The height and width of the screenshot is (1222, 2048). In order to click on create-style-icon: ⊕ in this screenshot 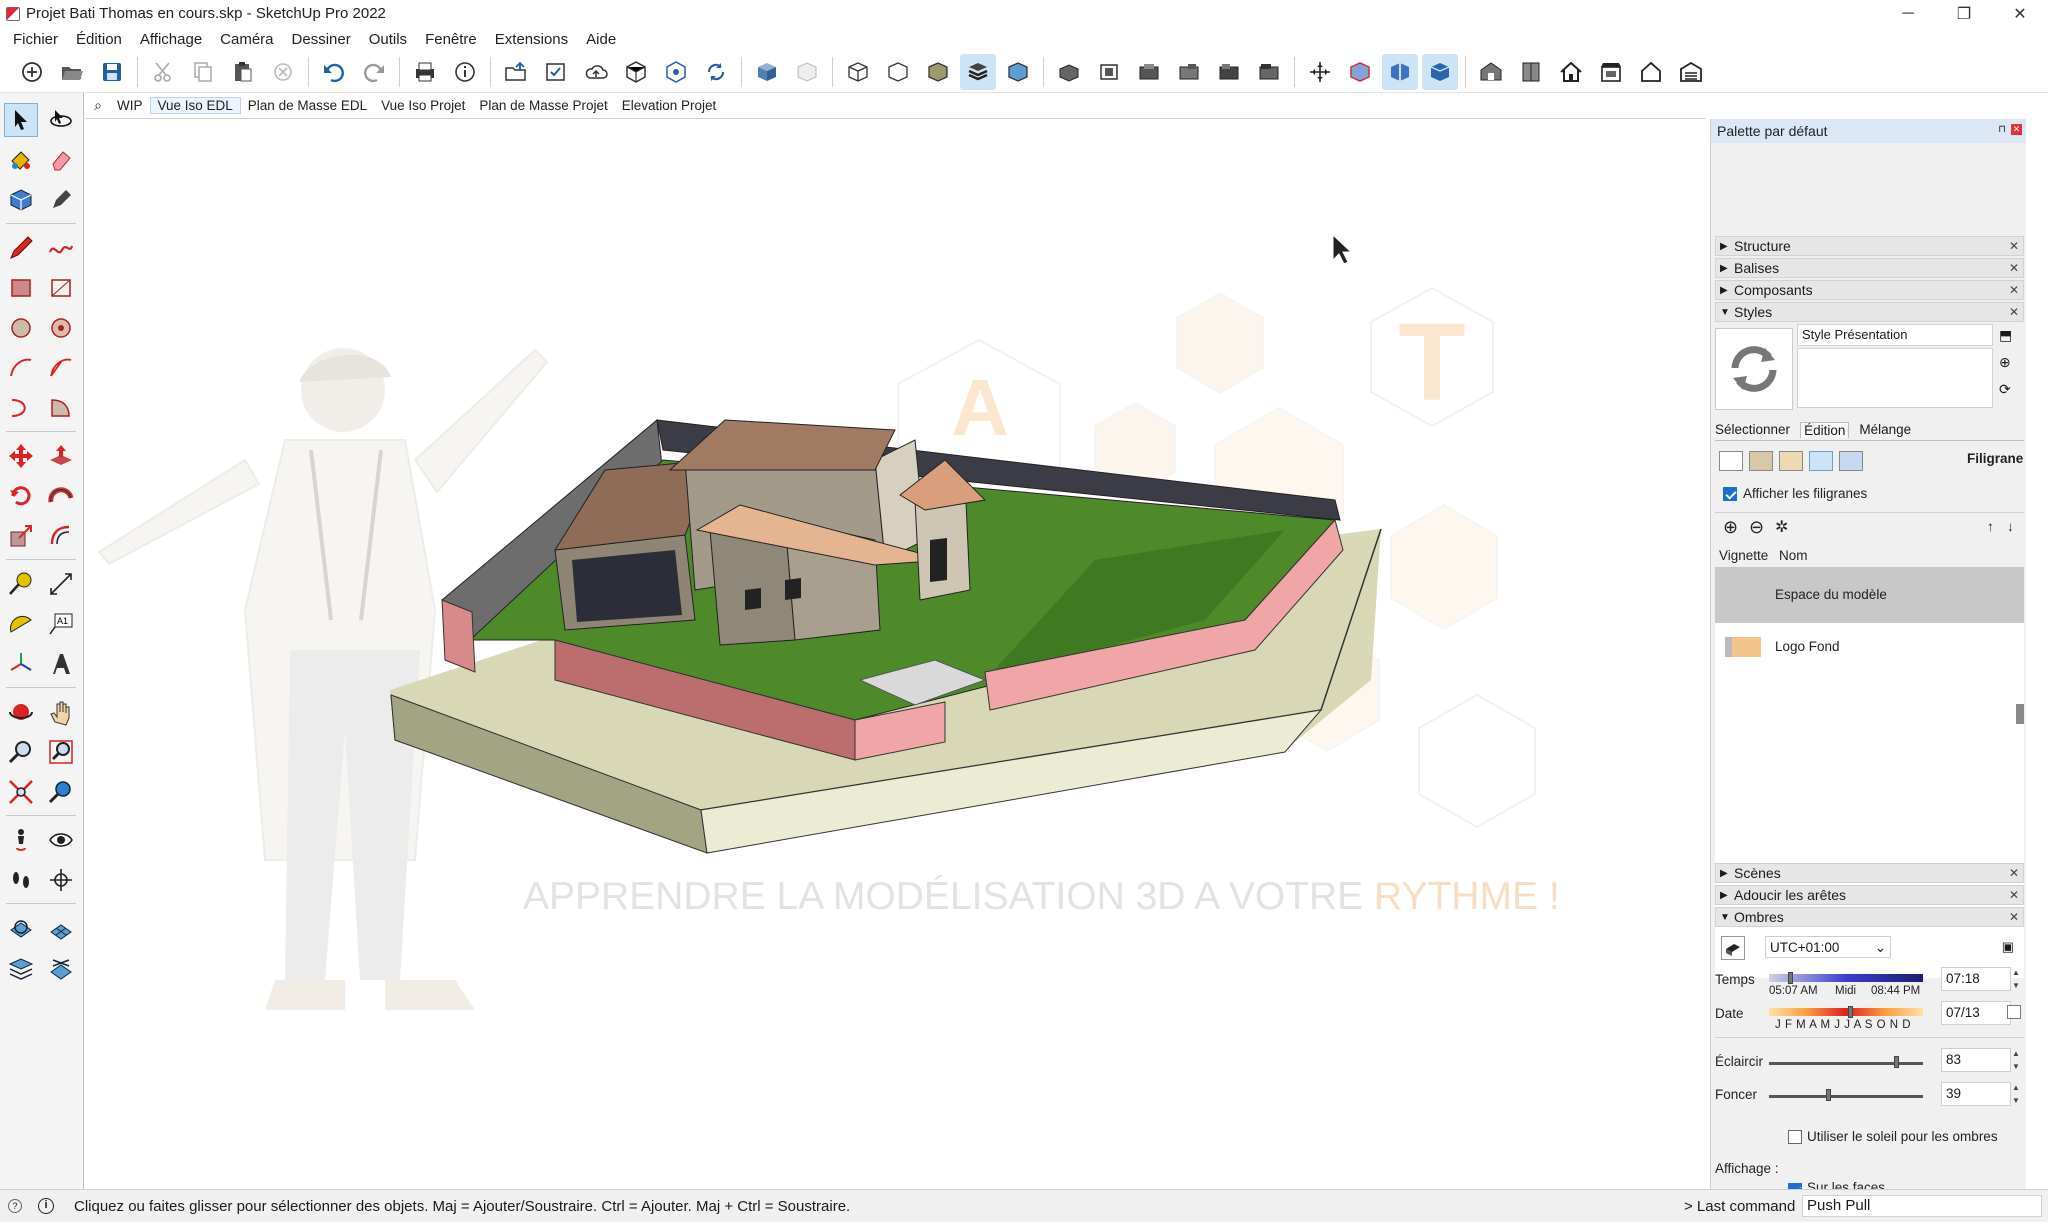, I will do `click(2005, 362)`.